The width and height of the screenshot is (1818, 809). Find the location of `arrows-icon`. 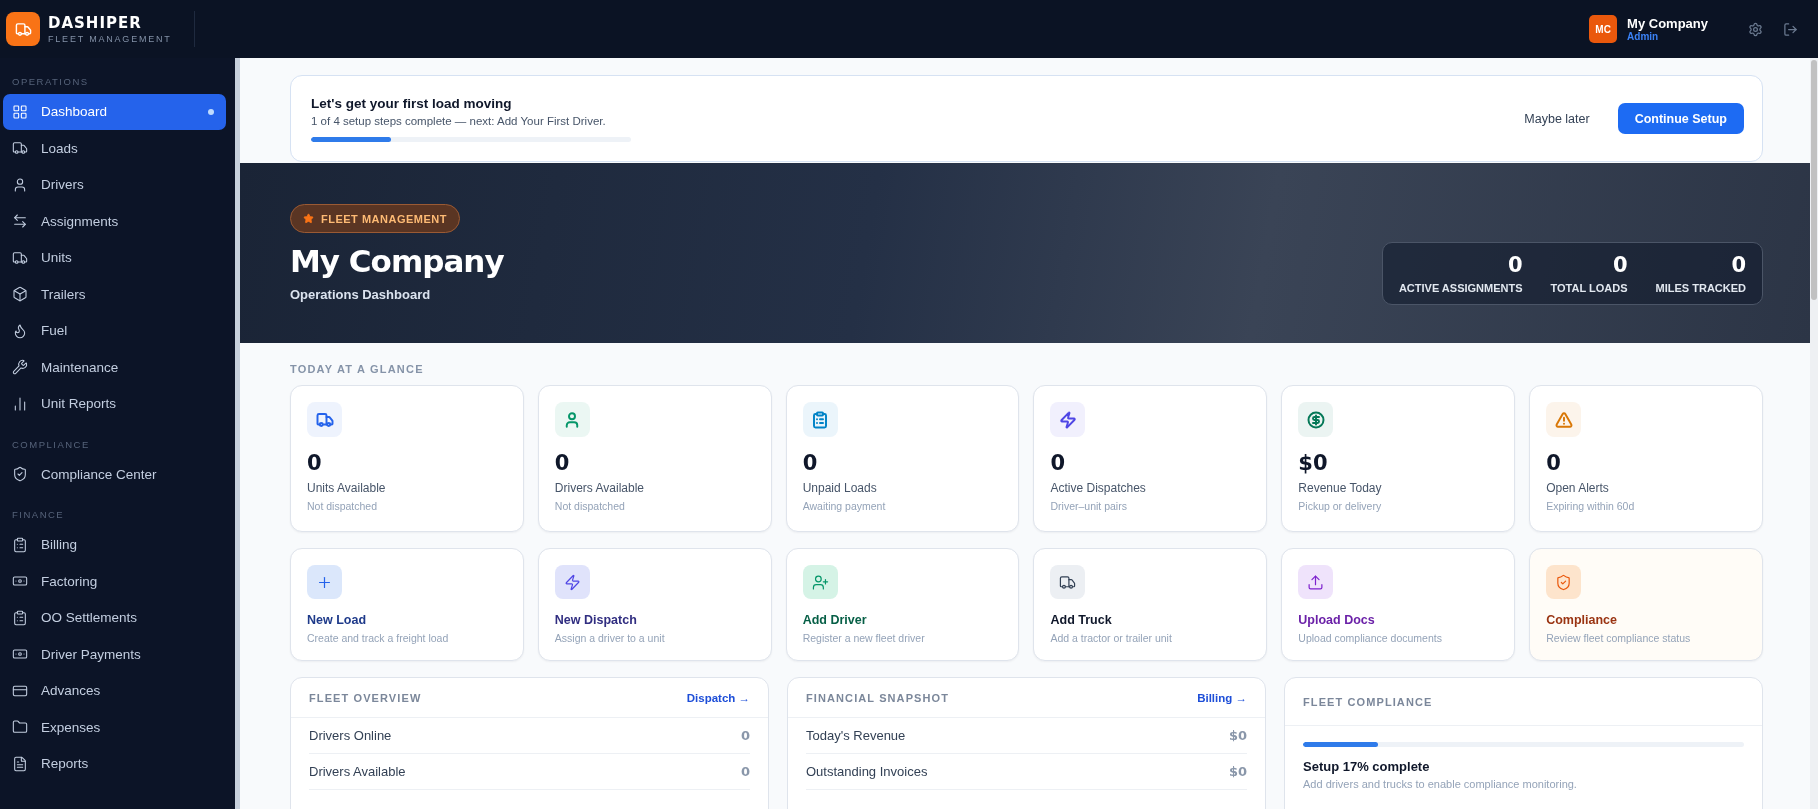

arrows-icon is located at coordinates (20, 221).